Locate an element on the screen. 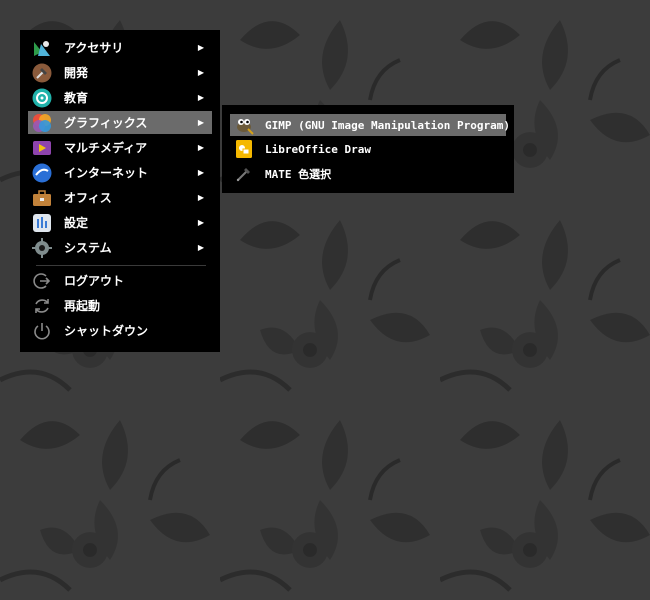 Image resolution: width=650 pixels, height=600 pixels. menu-item-shutdown: シャットダウン is located at coordinates (120, 330).